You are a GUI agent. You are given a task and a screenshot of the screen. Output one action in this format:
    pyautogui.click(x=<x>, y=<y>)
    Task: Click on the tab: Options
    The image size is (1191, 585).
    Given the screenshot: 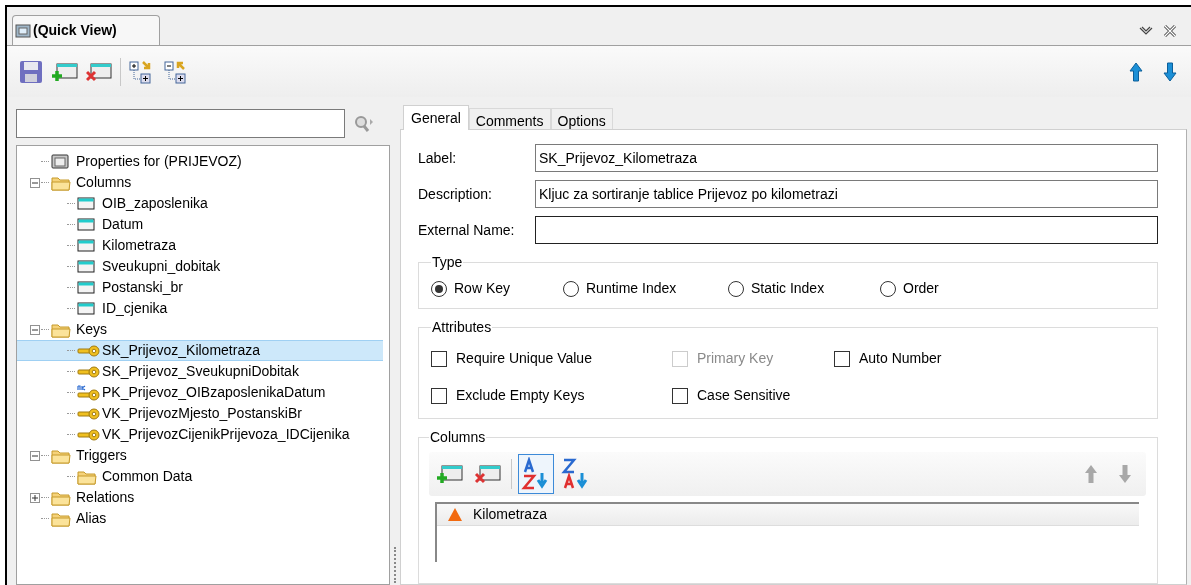 What is the action you would take?
    pyautogui.click(x=581, y=118)
    